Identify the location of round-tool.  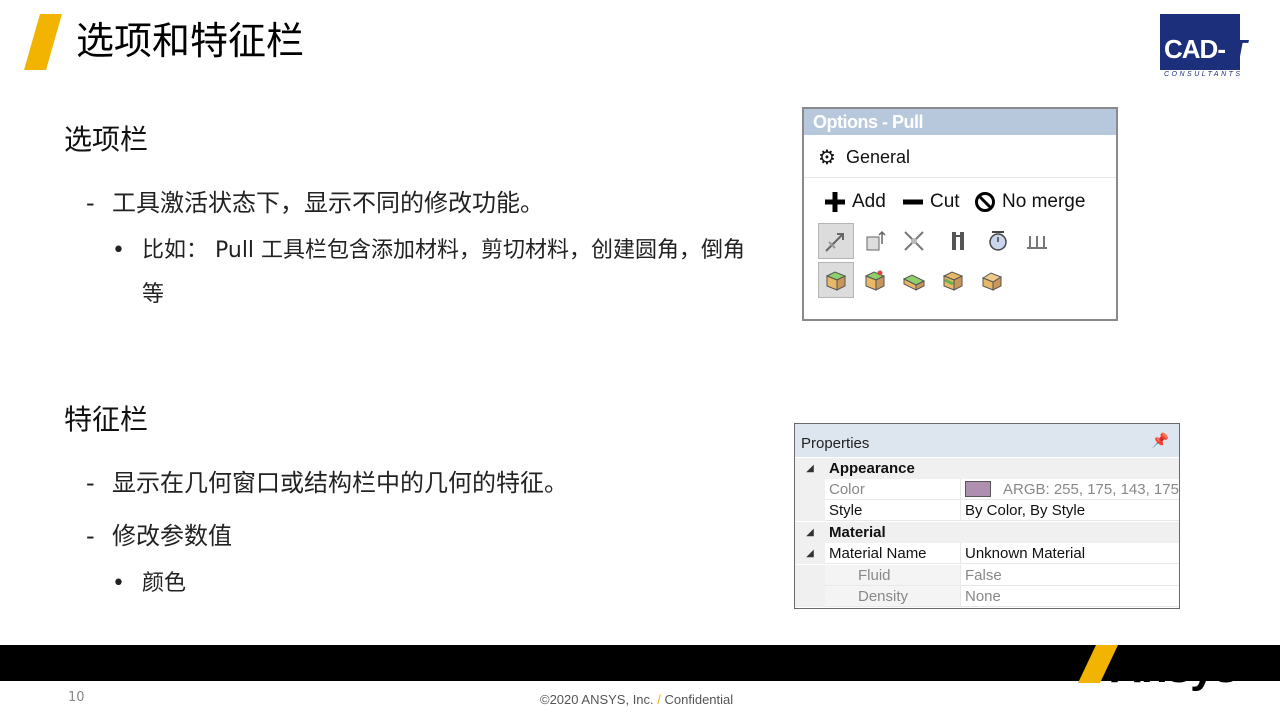
(953, 280).